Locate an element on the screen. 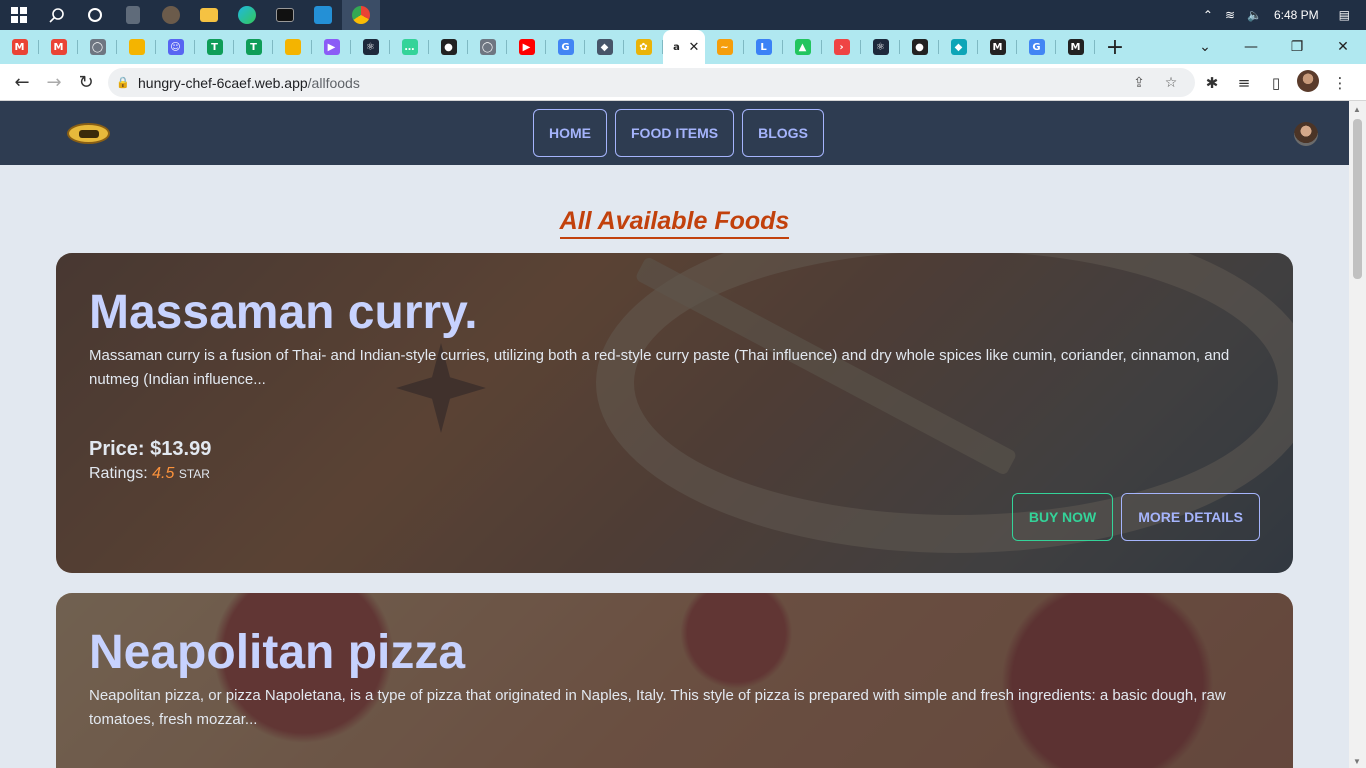  chevron-up-icon: ⌃ is located at coordinates (1208, 15).